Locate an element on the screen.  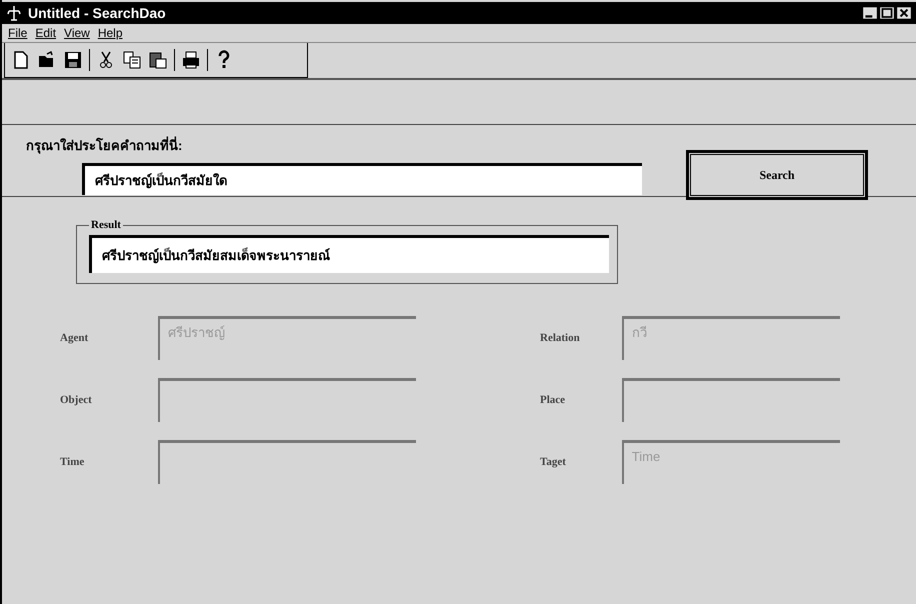
result-field: ศรีปราชญ์เป็นกวีสมัยสมเด็จพระนารายณ์ is located at coordinates (349, 254).